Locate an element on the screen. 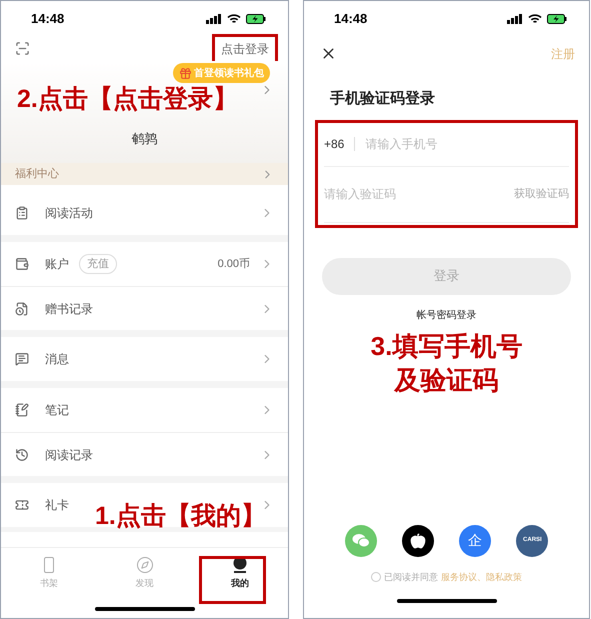 This screenshot has height=619, width=591. tab: 我的 is located at coordinates (240, 573).